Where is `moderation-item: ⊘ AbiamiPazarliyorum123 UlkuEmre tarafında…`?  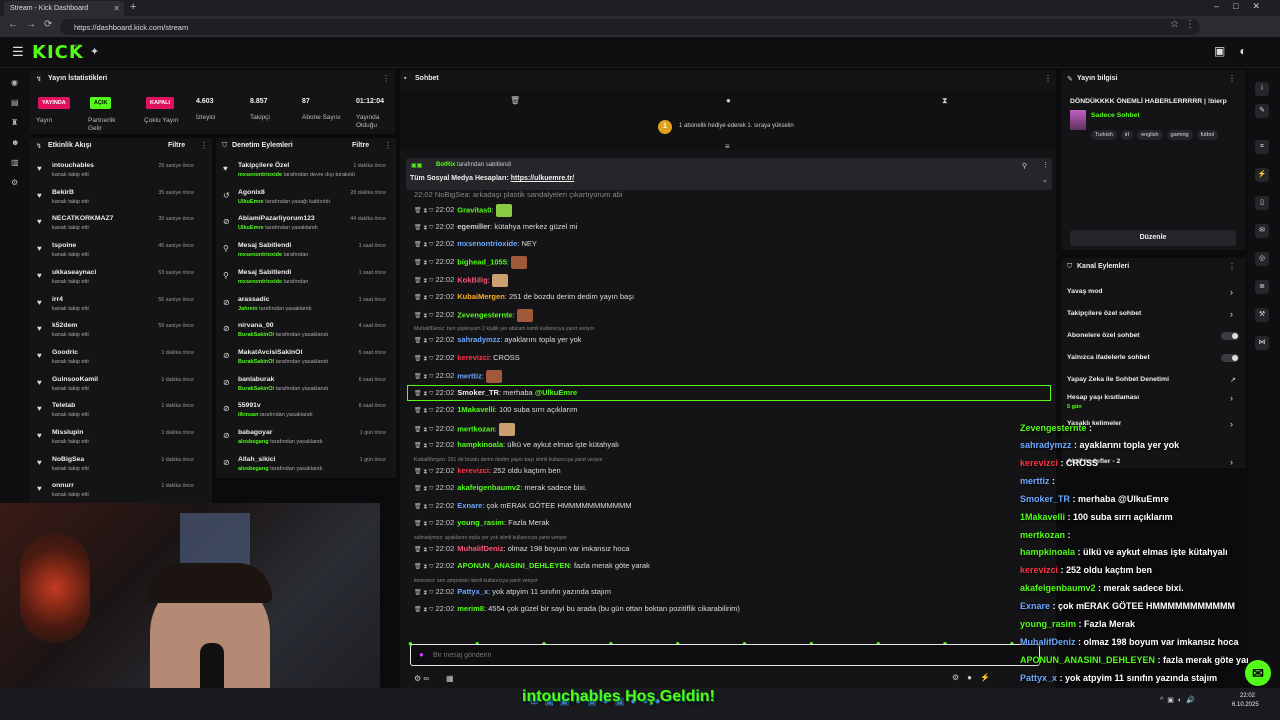 moderation-item: ⊘ AbiamiPazarliyorum123 UlkuEmre tarafında… is located at coordinates (304, 226).